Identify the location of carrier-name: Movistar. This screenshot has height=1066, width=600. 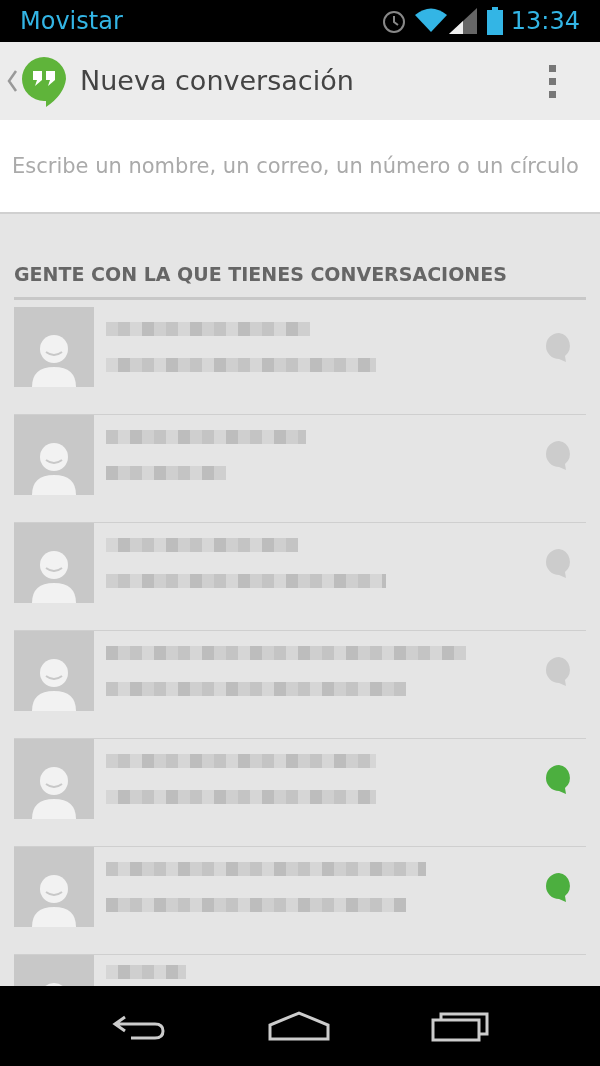
(71, 21).